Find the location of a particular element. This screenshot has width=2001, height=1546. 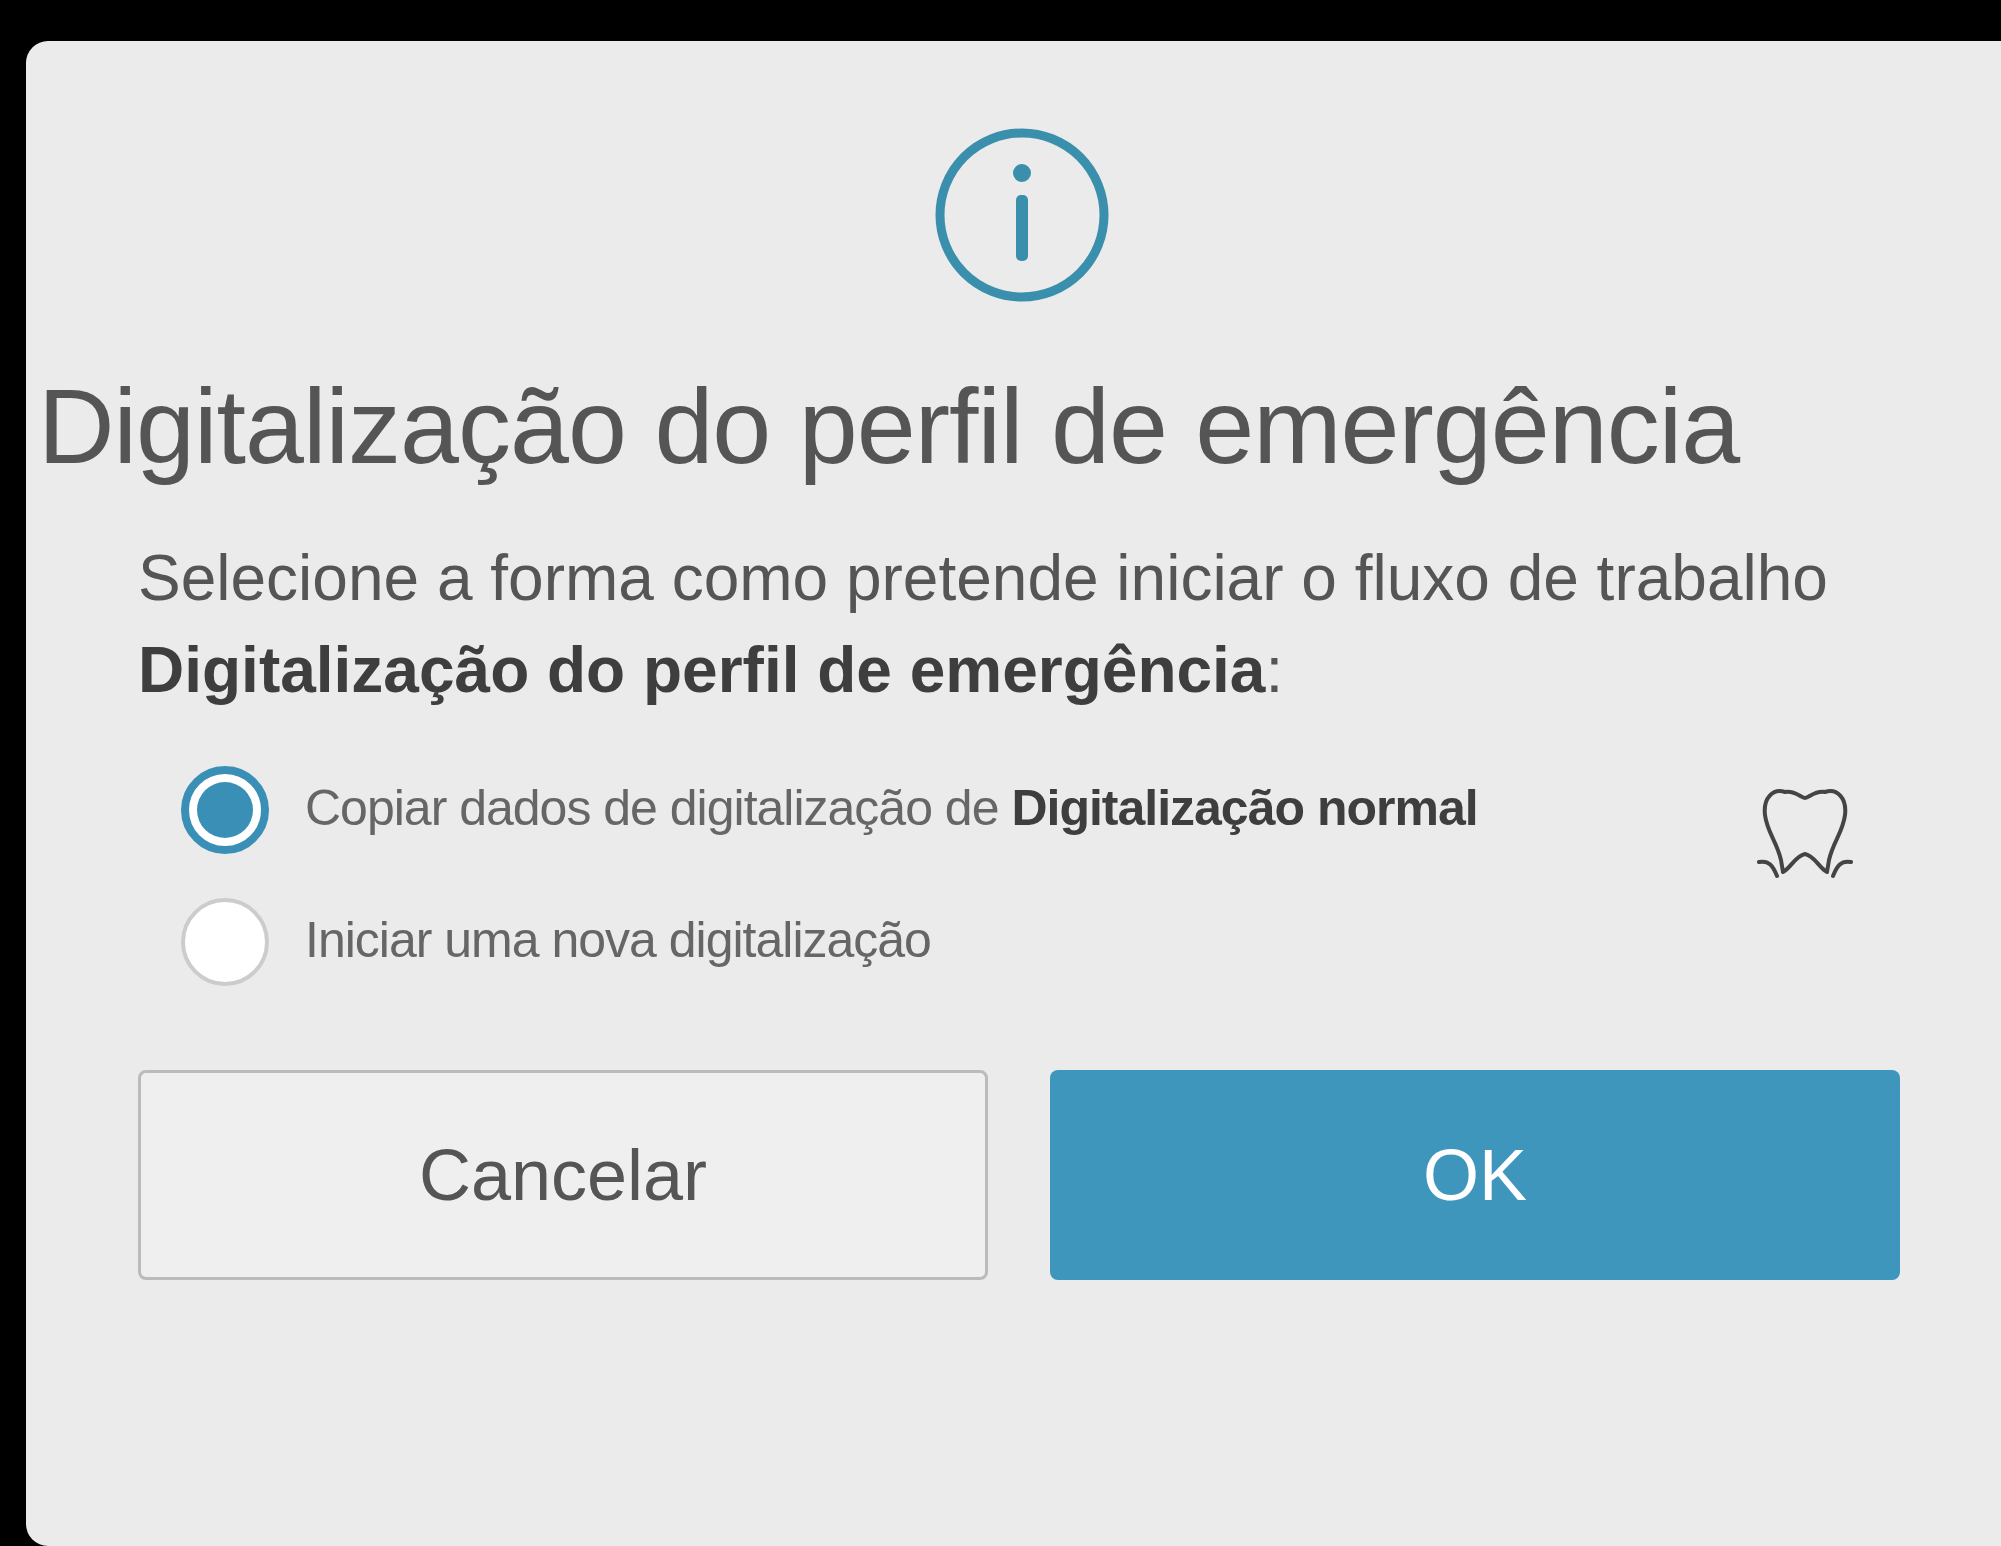

dialog-title: Digitalização do perfil de emergência is located at coordinates (890, 426).